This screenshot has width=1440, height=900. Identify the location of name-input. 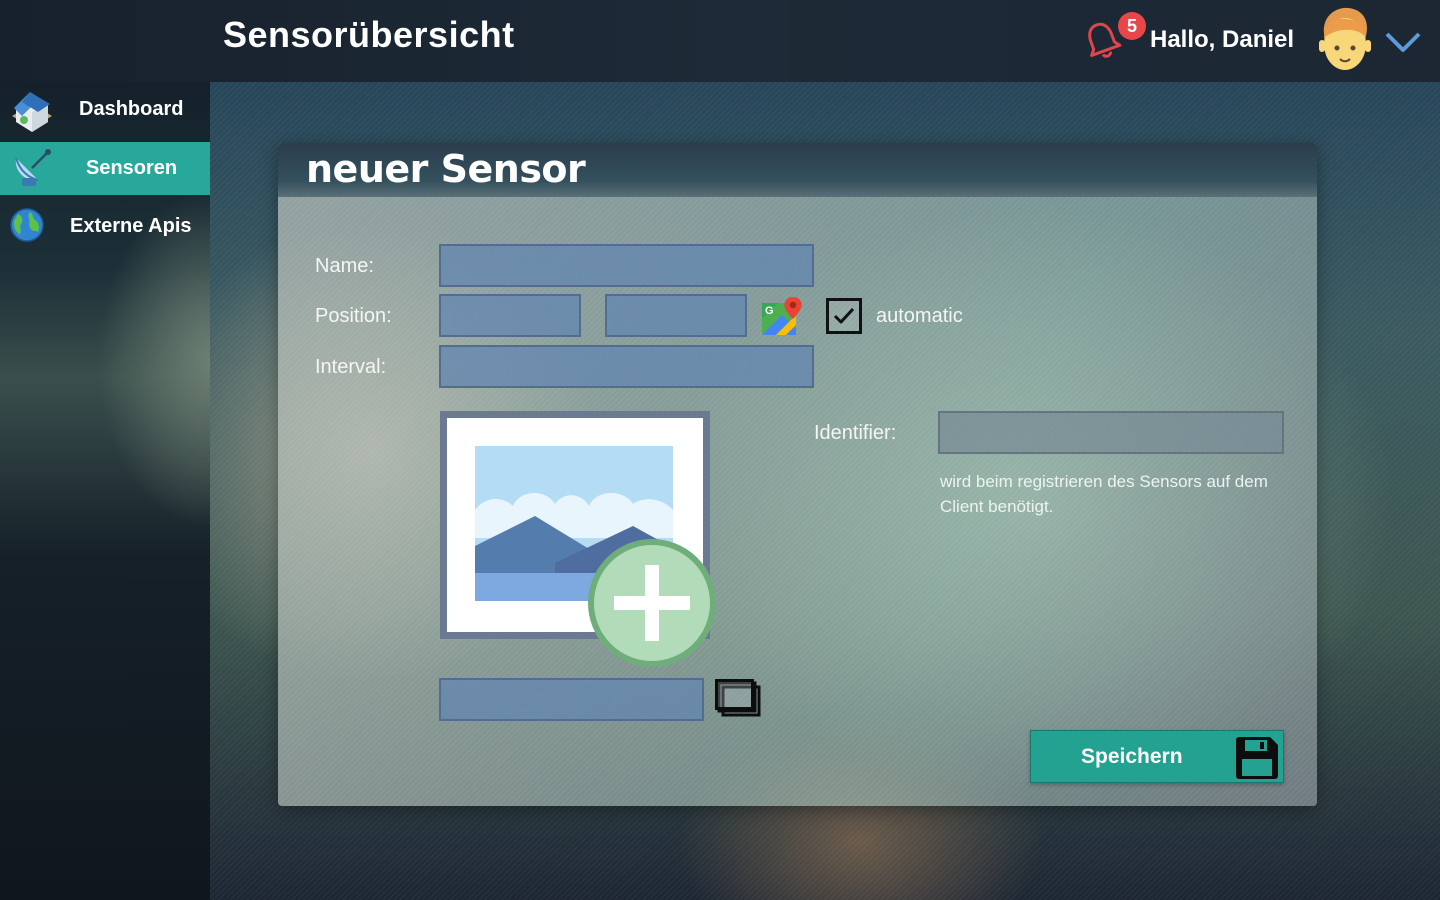
(626, 265).